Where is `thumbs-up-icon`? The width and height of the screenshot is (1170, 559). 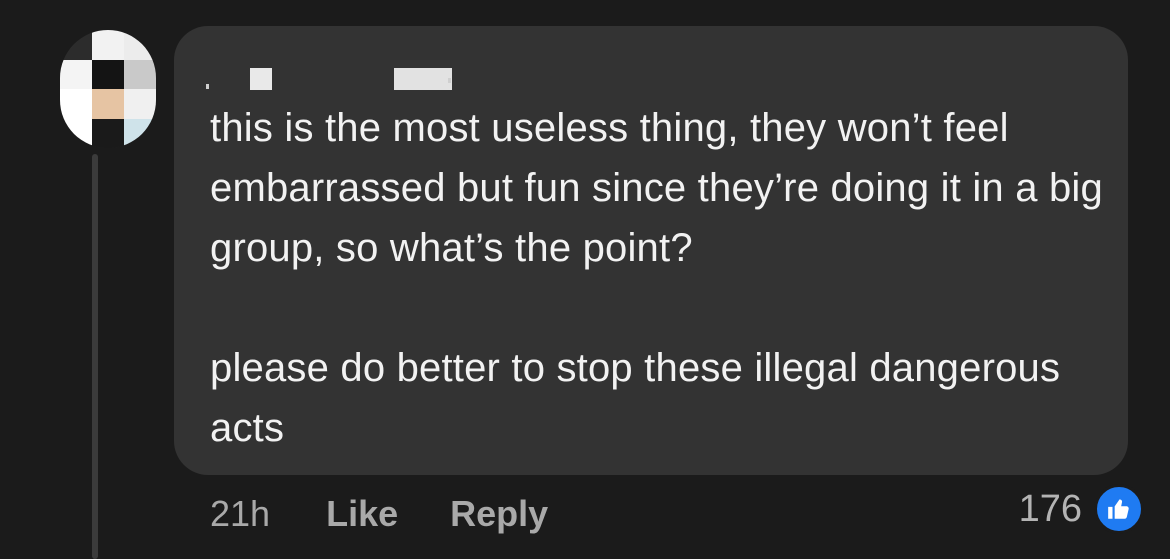
thumbs-up-icon is located at coordinates (1119, 509).